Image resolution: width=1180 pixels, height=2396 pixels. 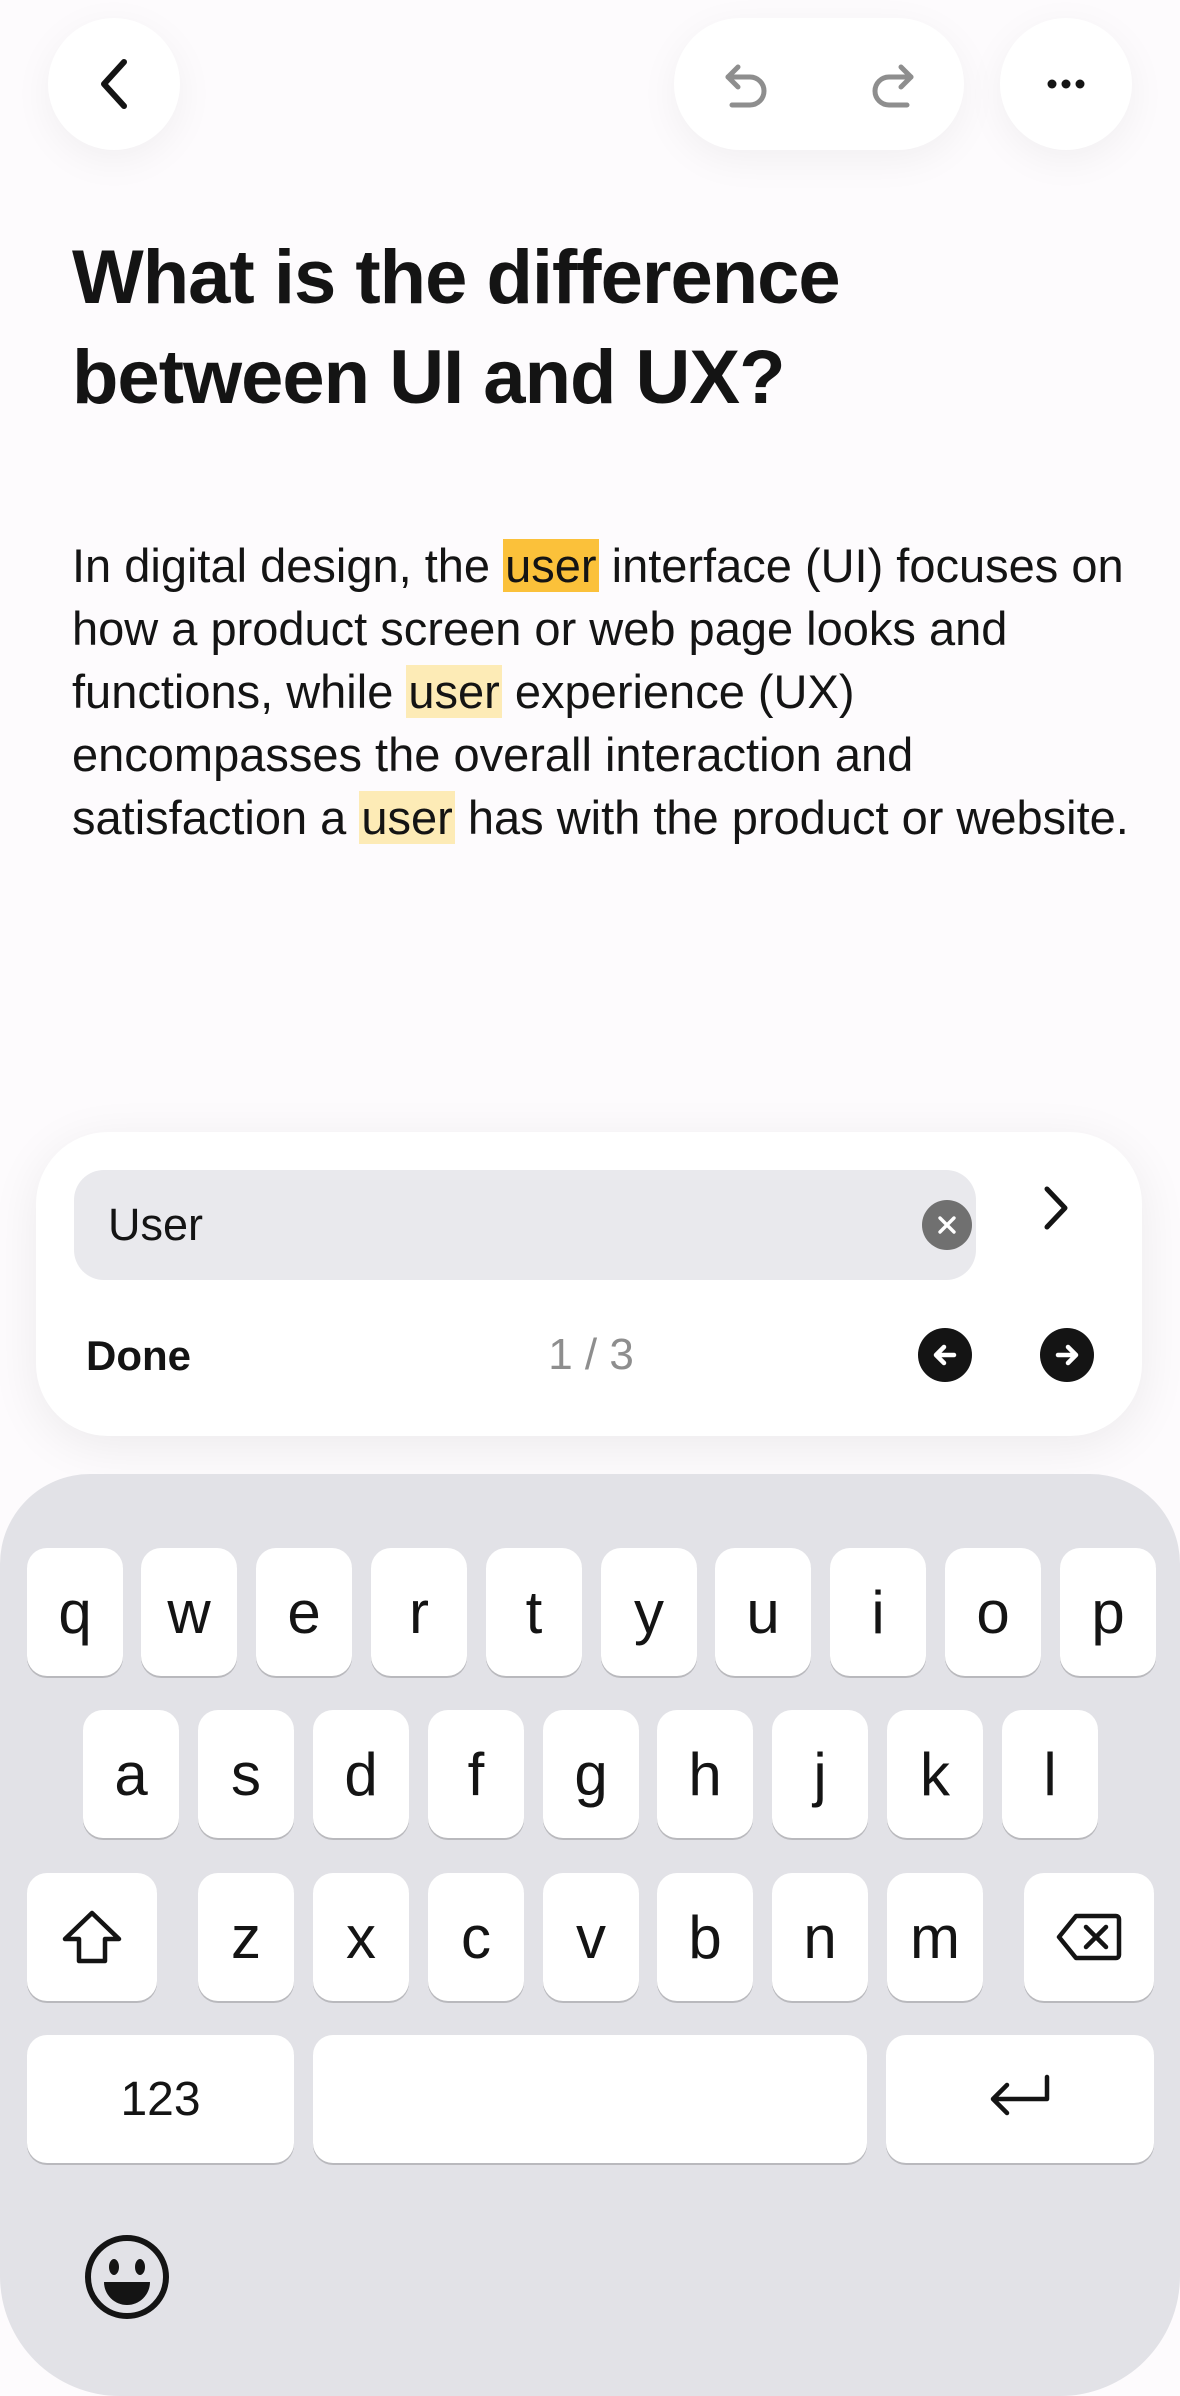 I want to click on key-d: d, so click(x=361, y=1774).